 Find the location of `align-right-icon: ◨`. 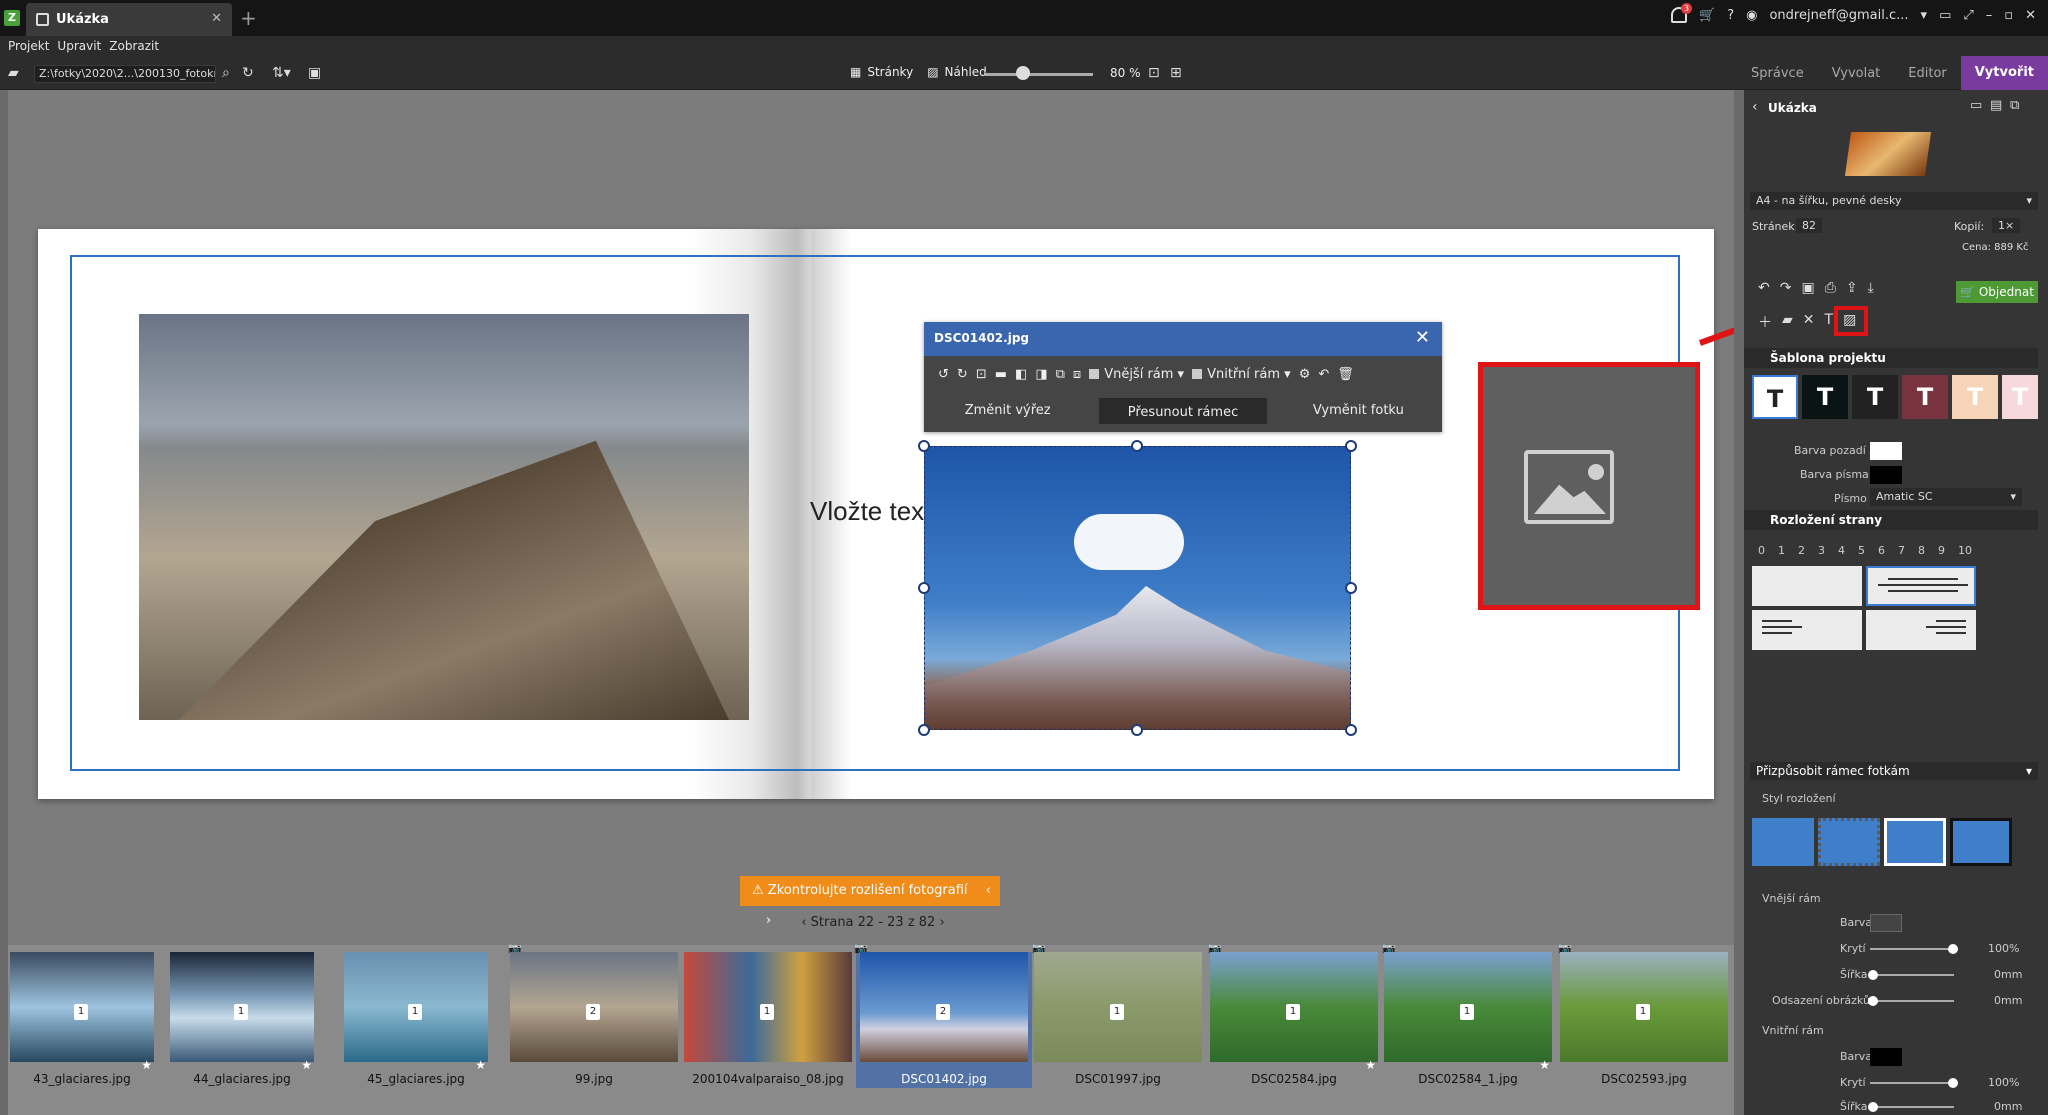

align-right-icon: ◨ is located at coordinates (1041, 374).